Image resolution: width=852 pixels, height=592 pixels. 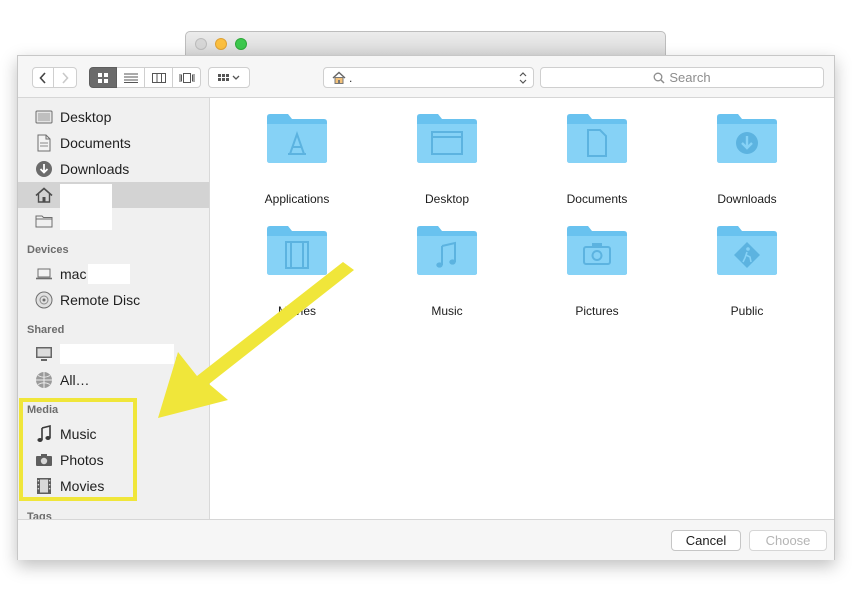 What do you see at coordinates (256, 340) in the screenshot?
I see `annotation-arrow-icon` at bounding box center [256, 340].